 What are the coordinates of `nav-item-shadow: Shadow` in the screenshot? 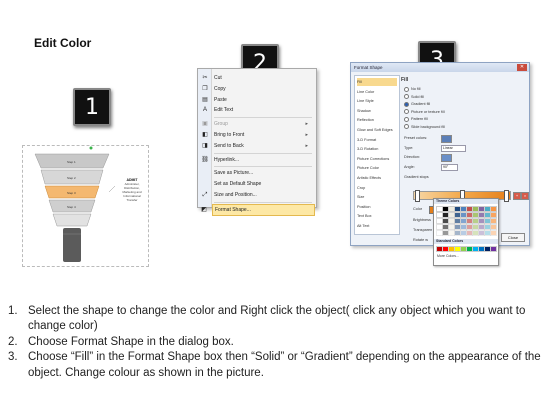 It's located at (377, 111).